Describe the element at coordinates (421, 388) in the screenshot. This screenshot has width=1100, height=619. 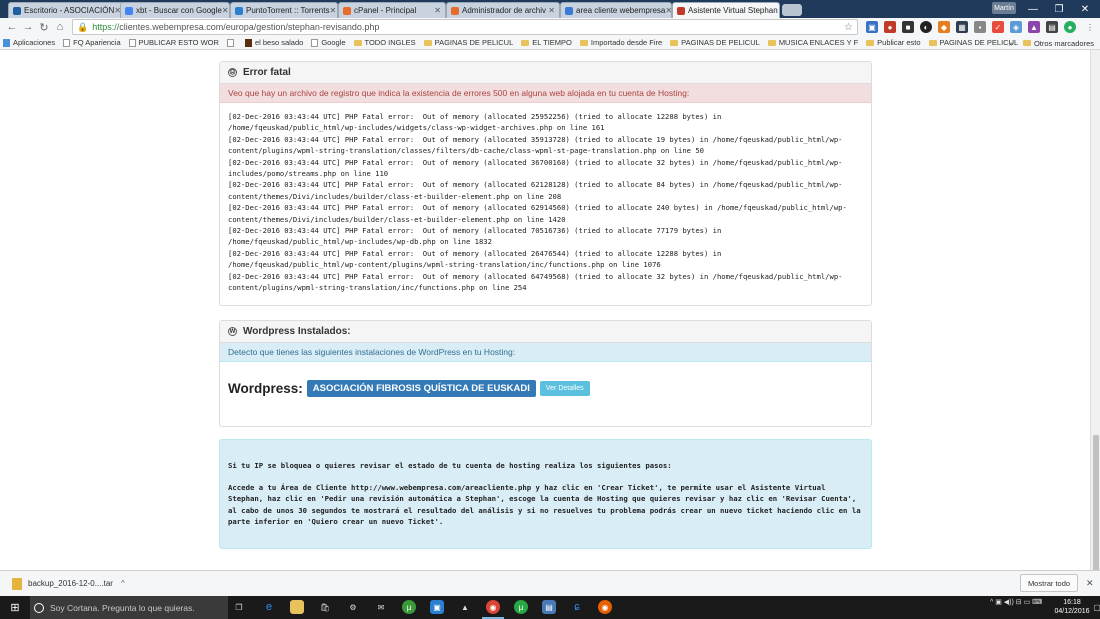
I see `site-name-badge: ASOCIACIÓN FIBROSIS QUÍSTICA DE EUSKADI` at that location.